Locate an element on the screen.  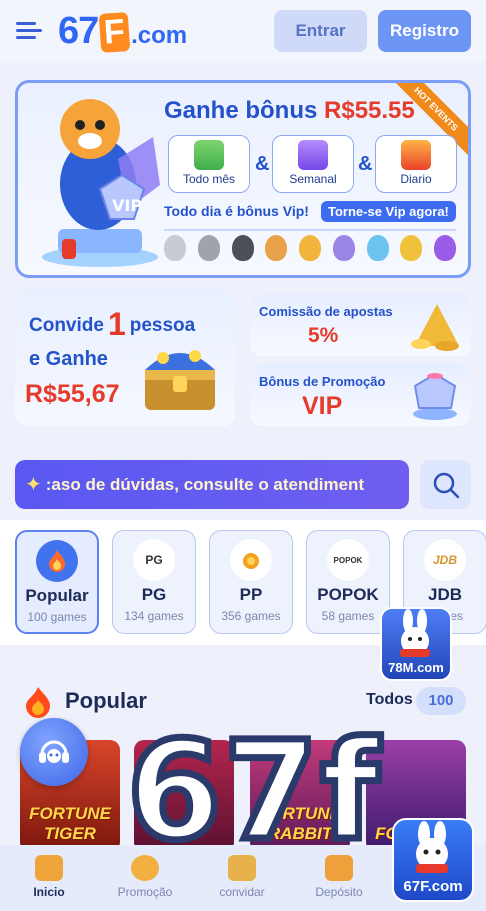
popok-logo-icon: POPOK is located at coordinates (348, 560).